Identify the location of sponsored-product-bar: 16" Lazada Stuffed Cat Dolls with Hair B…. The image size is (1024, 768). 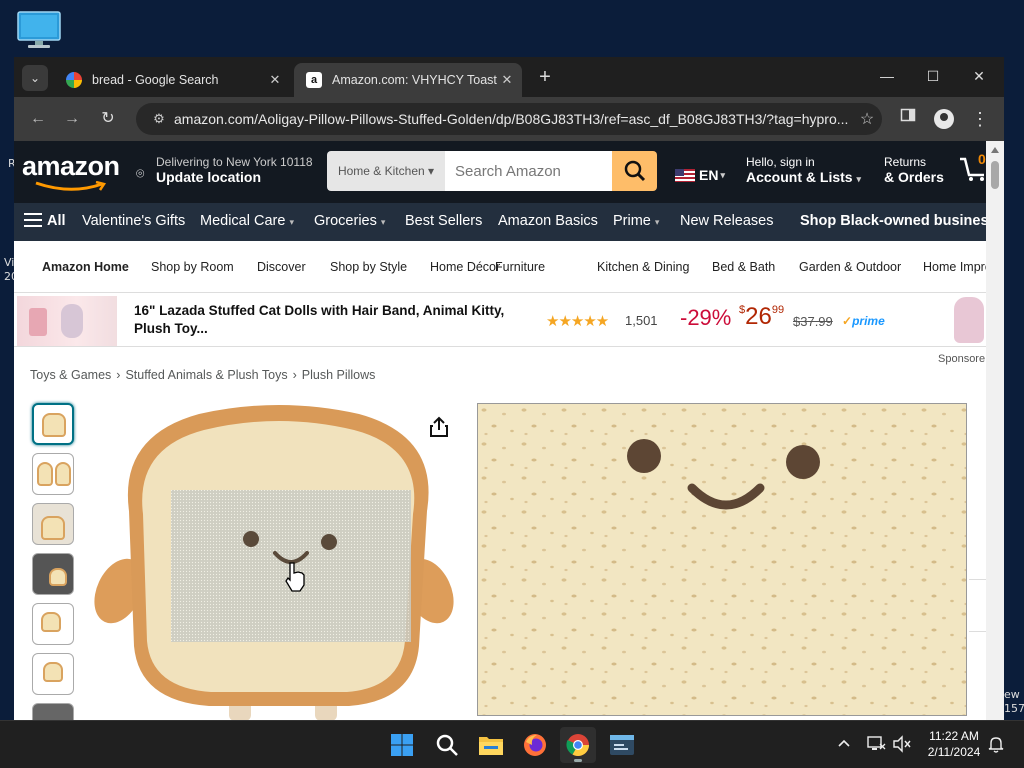
(500, 320).